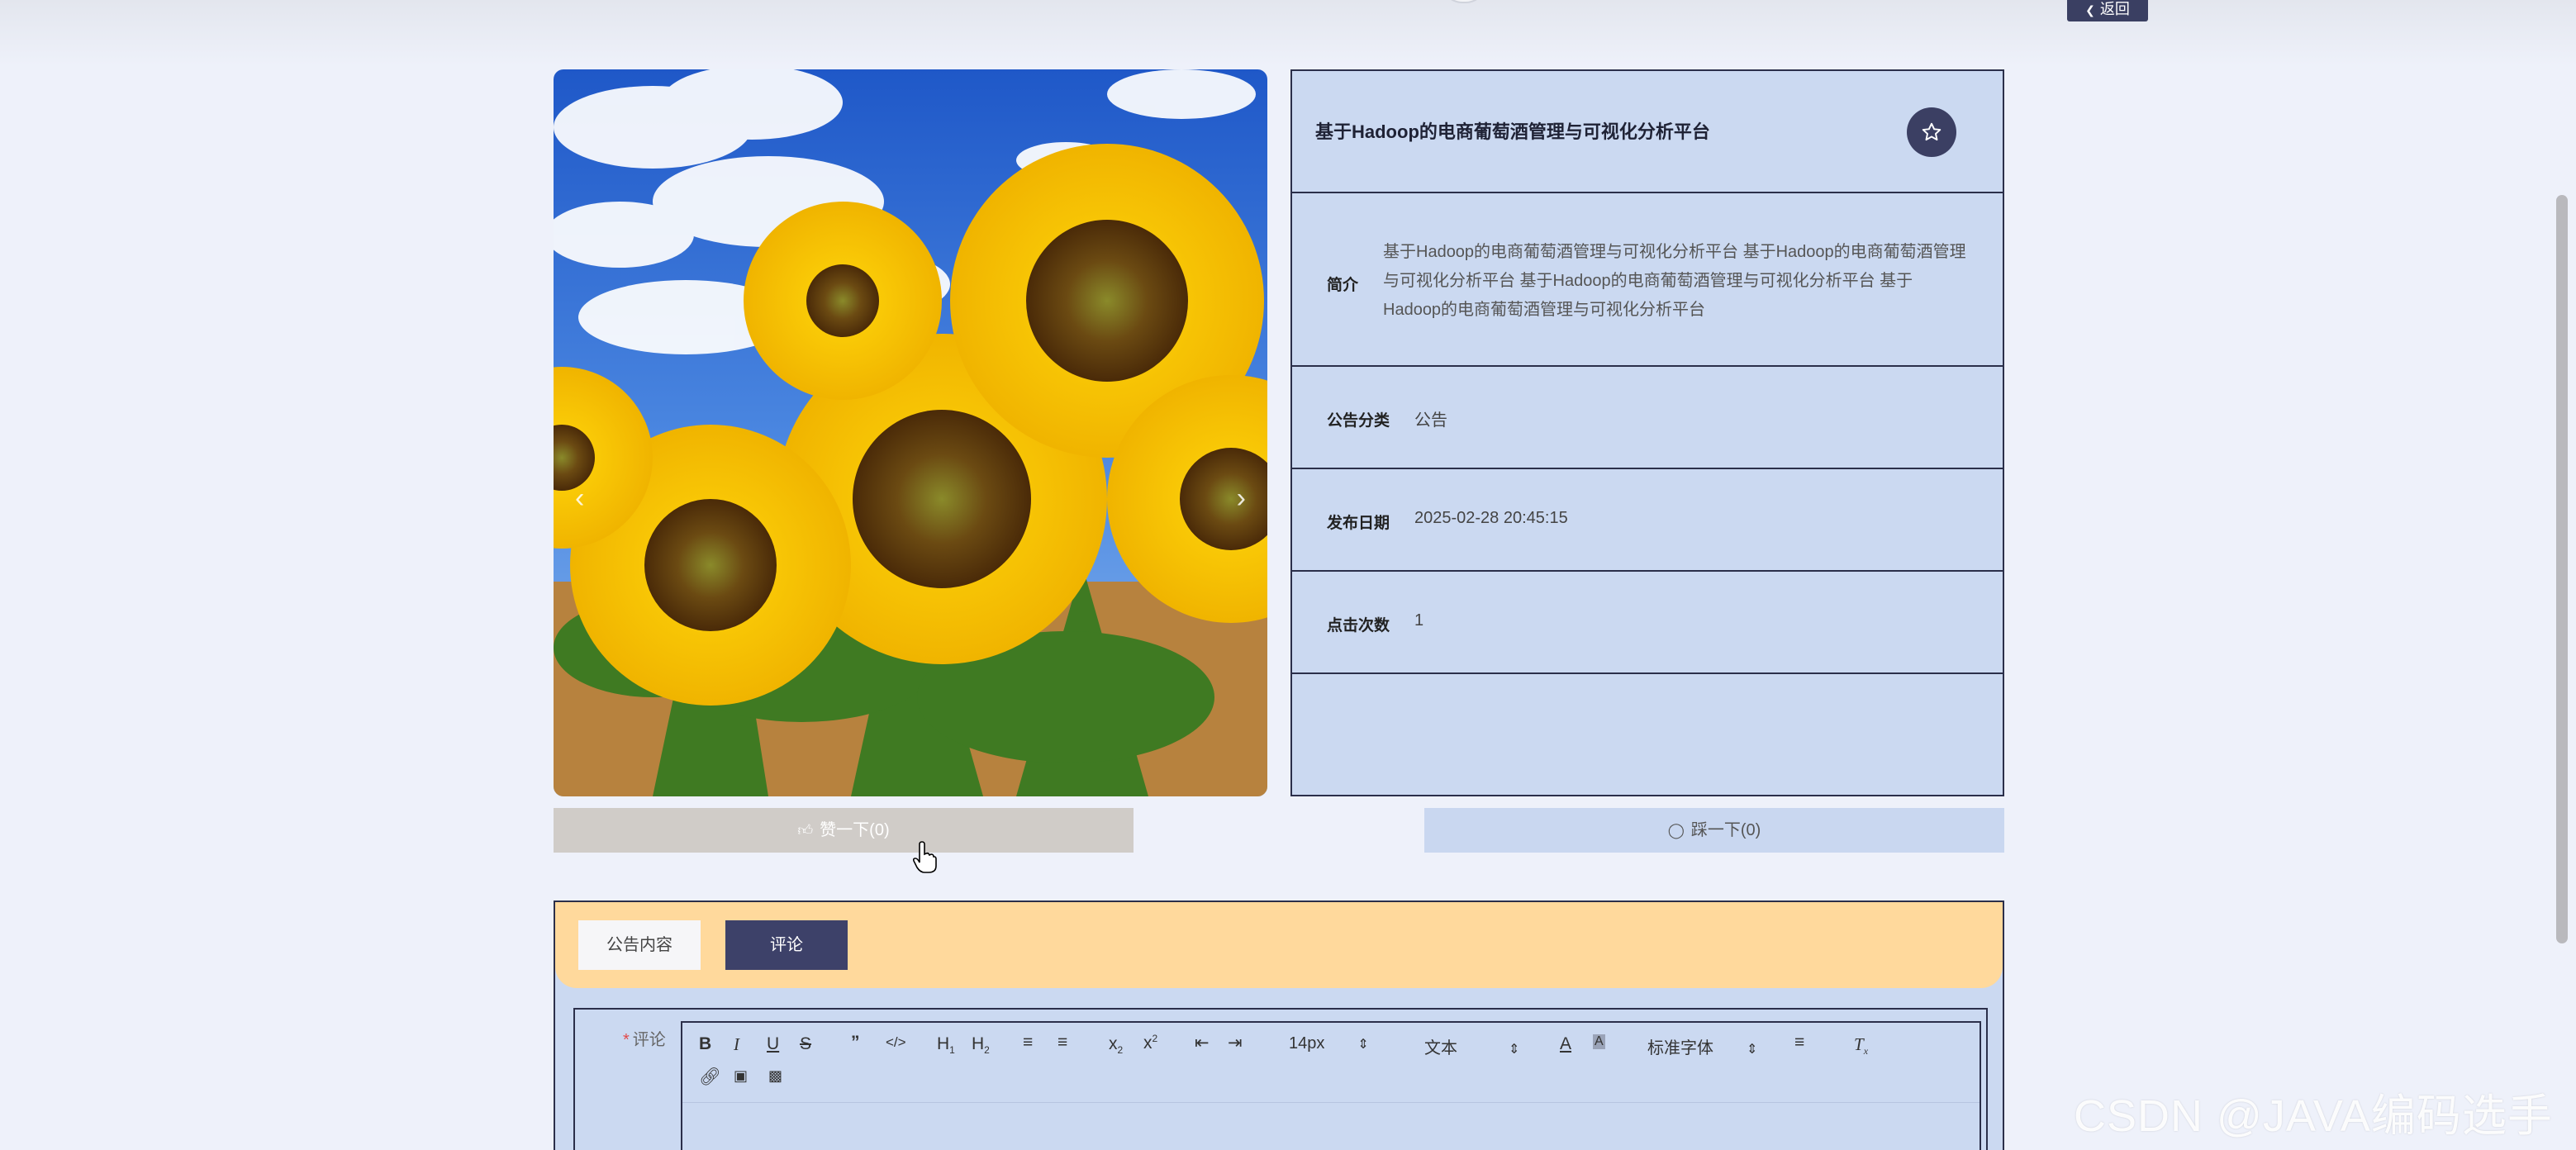 The image size is (2576, 1150). I want to click on category-label: 公告分类, so click(1358, 421).